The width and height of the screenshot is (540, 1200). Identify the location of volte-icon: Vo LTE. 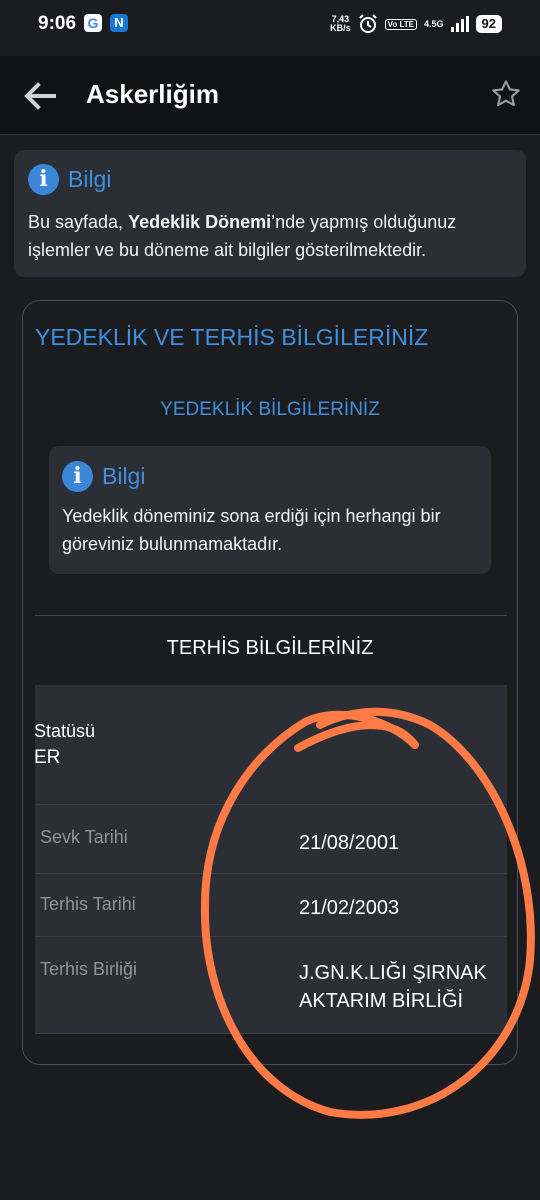
(401, 24).